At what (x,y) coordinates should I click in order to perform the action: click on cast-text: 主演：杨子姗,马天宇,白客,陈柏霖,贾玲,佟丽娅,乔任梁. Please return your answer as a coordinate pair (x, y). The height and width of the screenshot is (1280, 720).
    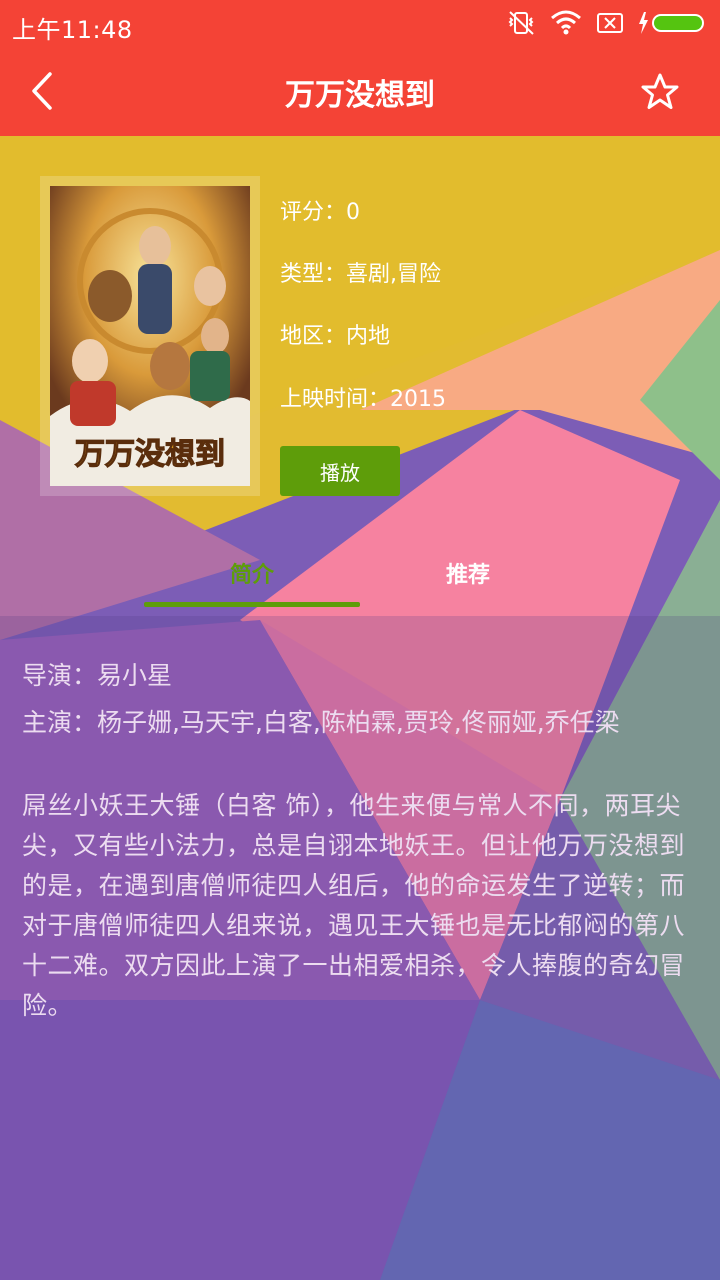
    Looking at the image, I should click on (321, 722).